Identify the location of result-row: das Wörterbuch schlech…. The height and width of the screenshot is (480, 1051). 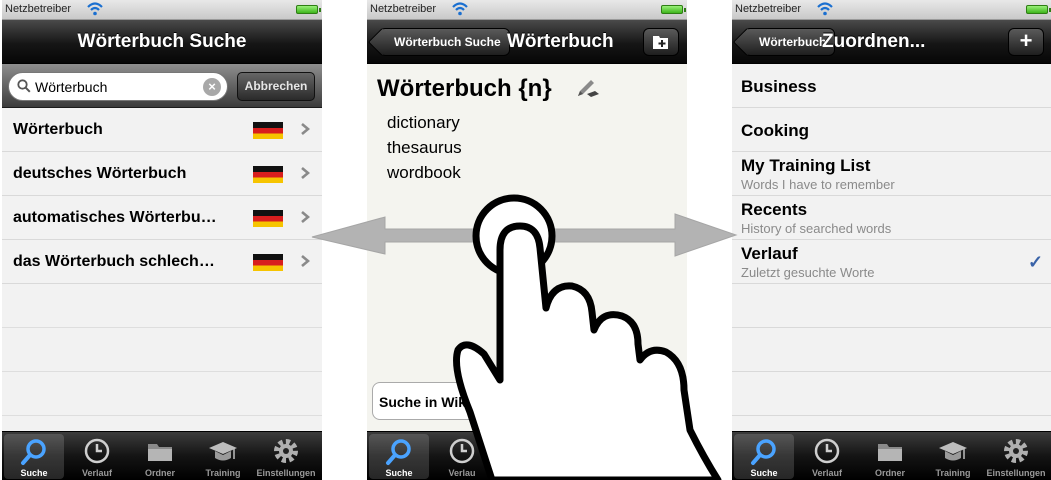
(162, 262).